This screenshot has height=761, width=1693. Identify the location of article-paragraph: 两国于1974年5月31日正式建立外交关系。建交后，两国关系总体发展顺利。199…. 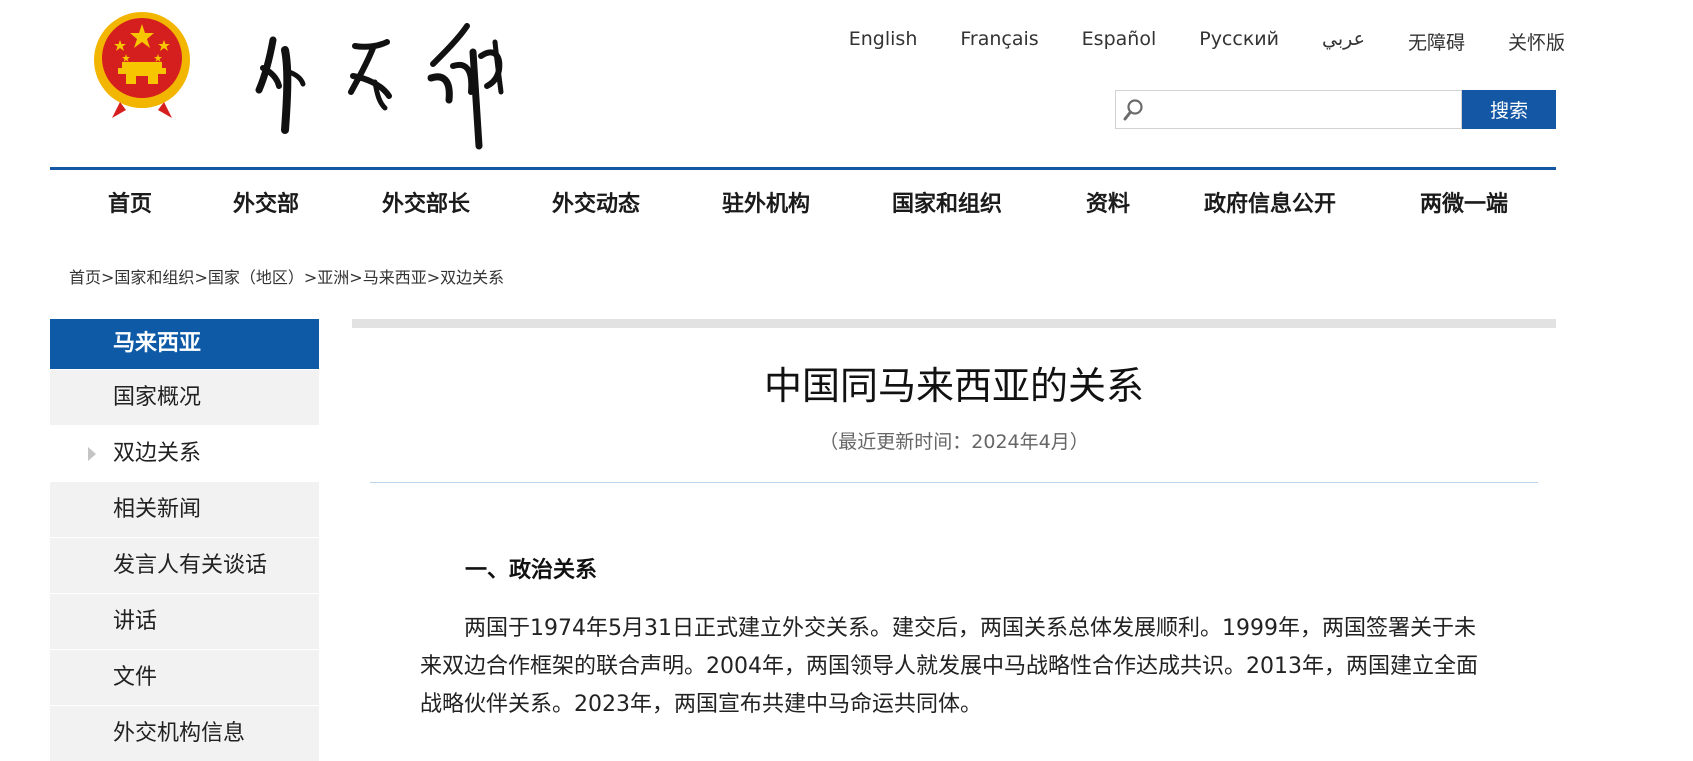
(949, 666).